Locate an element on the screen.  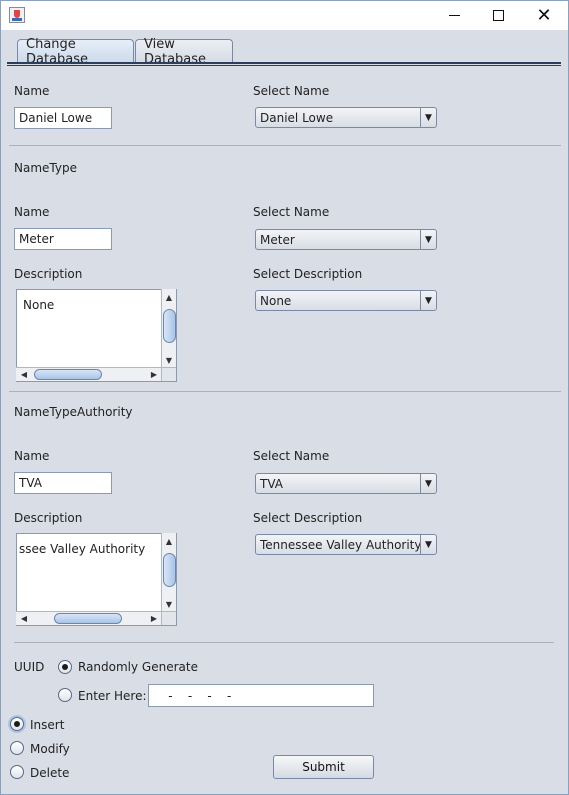
minimize-icon is located at coordinates (454, 15).